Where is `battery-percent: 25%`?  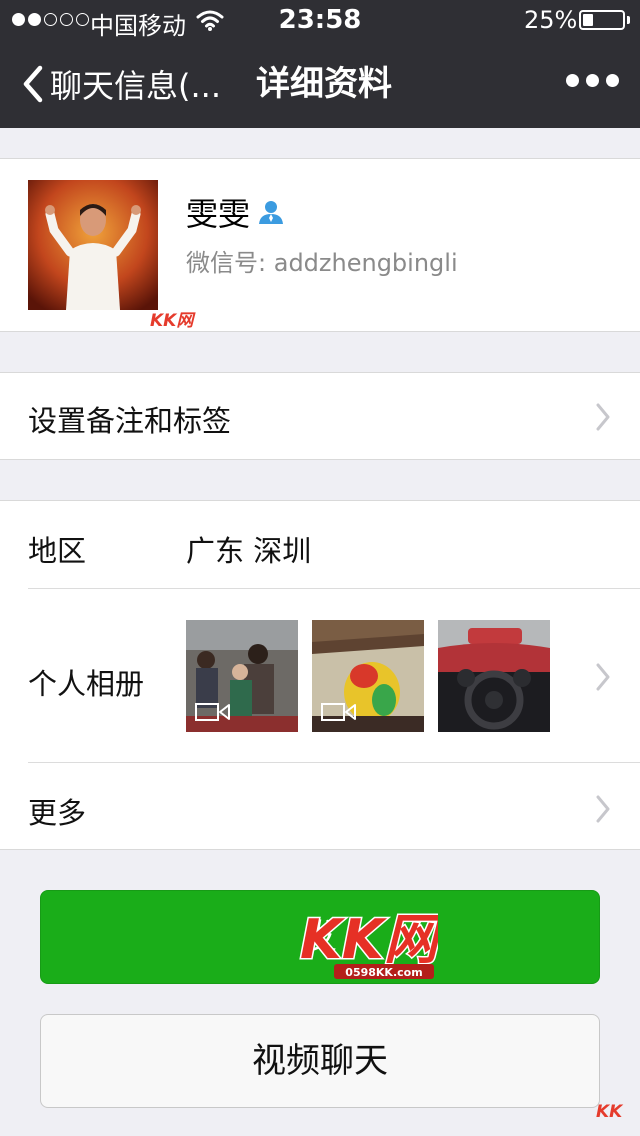
battery-percent: 25% is located at coordinates (551, 20).